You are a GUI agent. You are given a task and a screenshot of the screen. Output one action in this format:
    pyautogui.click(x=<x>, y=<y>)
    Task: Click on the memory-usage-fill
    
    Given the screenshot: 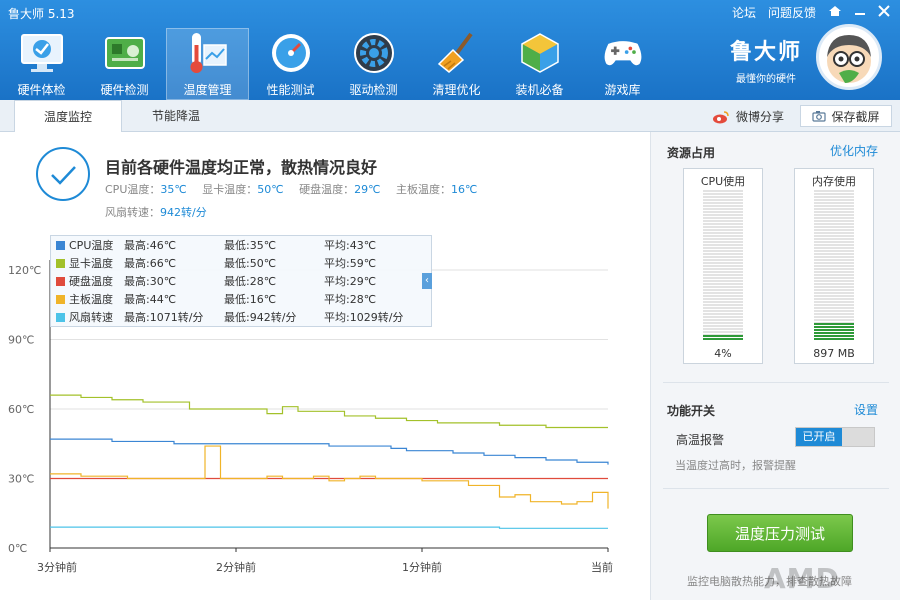 What is the action you would take?
    pyautogui.click(x=834, y=331)
    